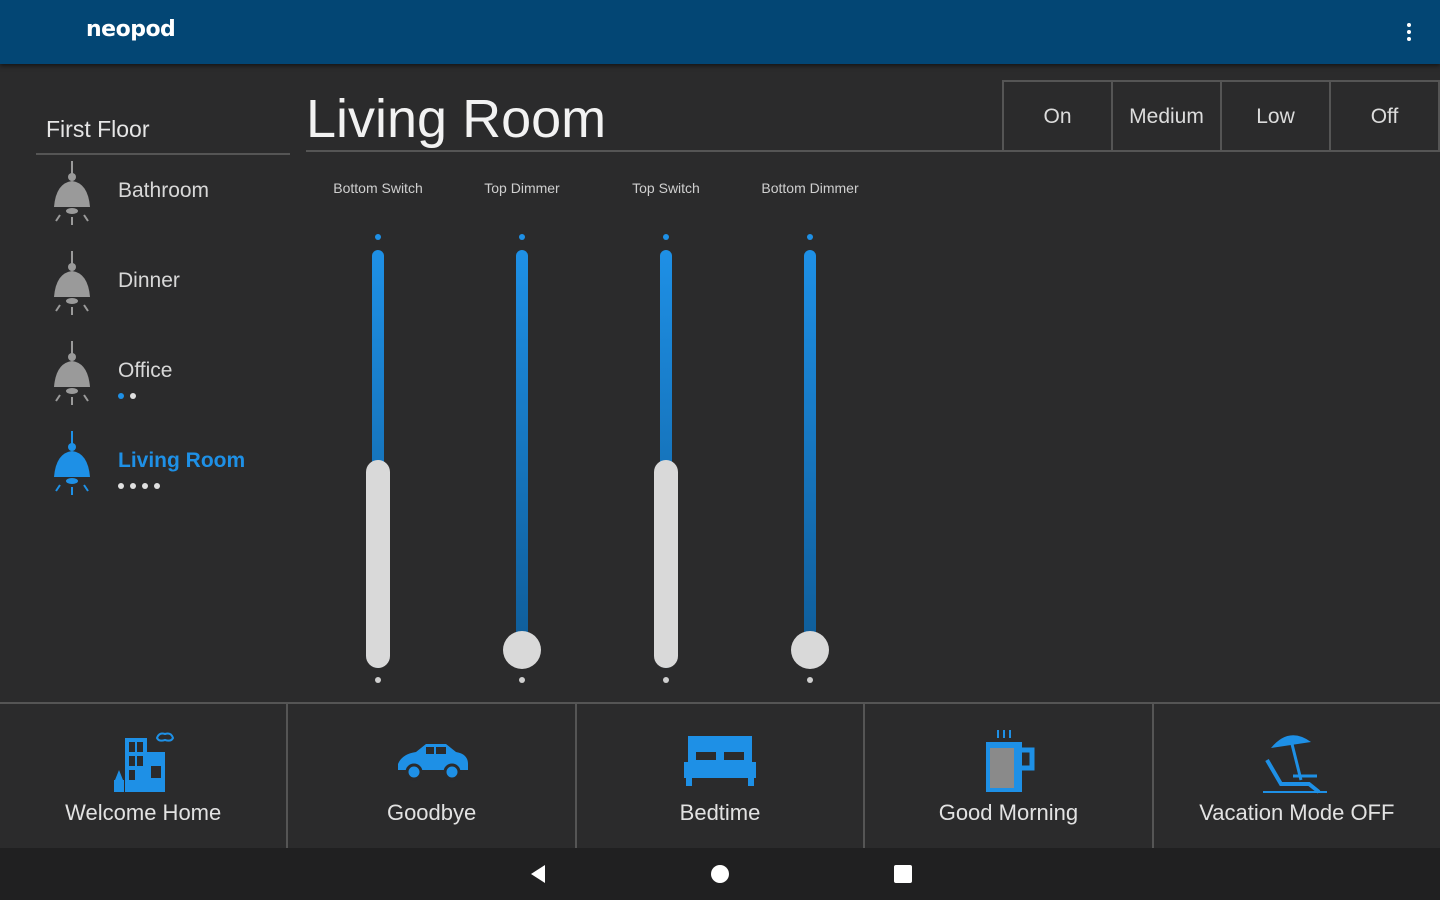 The image size is (1440, 900). What do you see at coordinates (145, 370) in the screenshot?
I see `sidebar-item-label: Office` at bounding box center [145, 370].